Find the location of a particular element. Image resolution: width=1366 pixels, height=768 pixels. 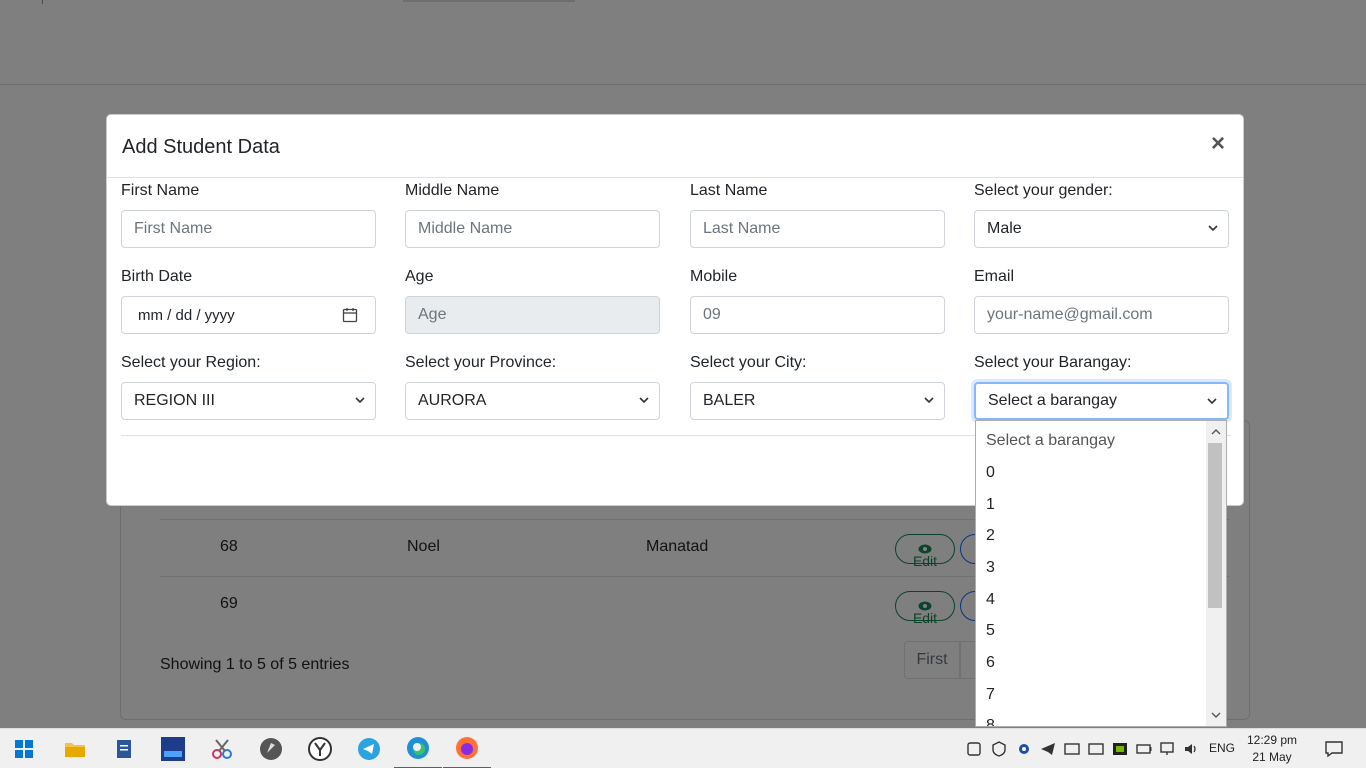

dsp-app-button is located at coordinates (173, 748).